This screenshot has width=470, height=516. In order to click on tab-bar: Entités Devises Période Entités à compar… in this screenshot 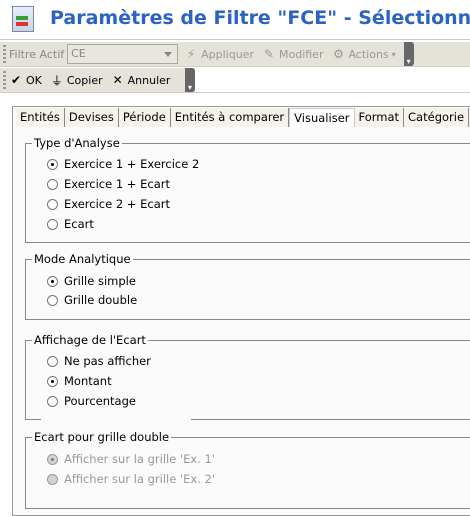, I will do `click(243, 117)`.